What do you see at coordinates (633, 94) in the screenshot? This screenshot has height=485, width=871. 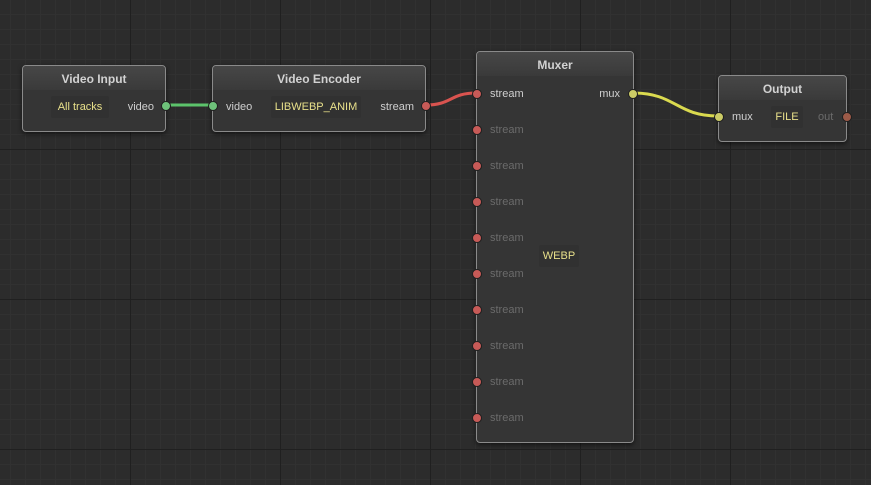 I see `muxer-output-port` at bounding box center [633, 94].